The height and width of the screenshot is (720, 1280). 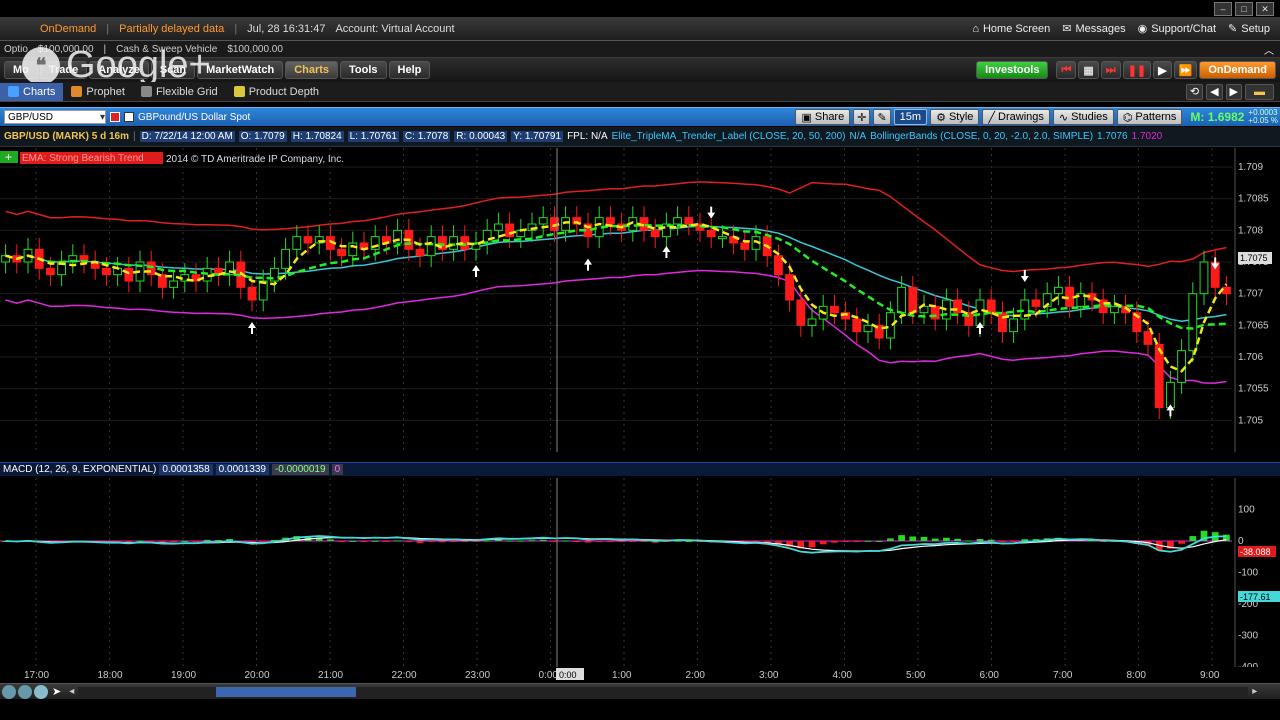 I want to click on price-tick-label: 1.7055, so click(x=1253, y=389).